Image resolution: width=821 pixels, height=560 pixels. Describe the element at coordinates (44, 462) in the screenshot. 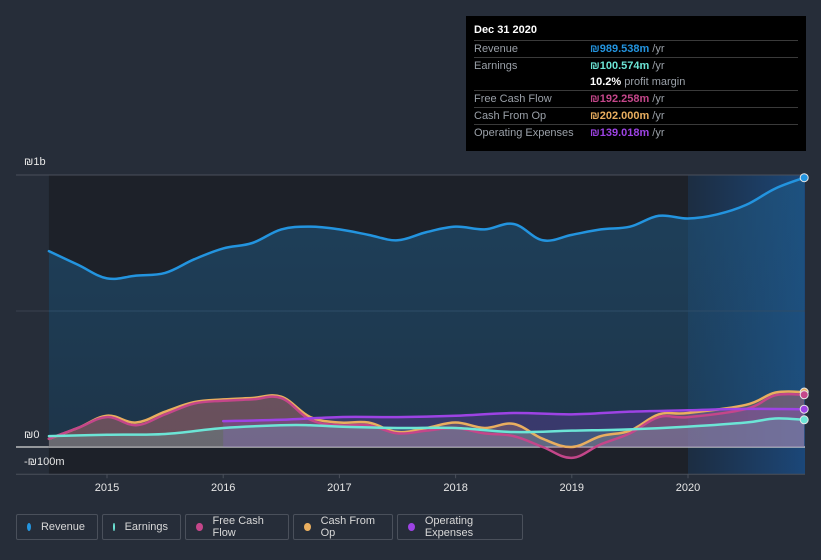

I see `y-tick-label-neg100m: -₪100m` at that location.